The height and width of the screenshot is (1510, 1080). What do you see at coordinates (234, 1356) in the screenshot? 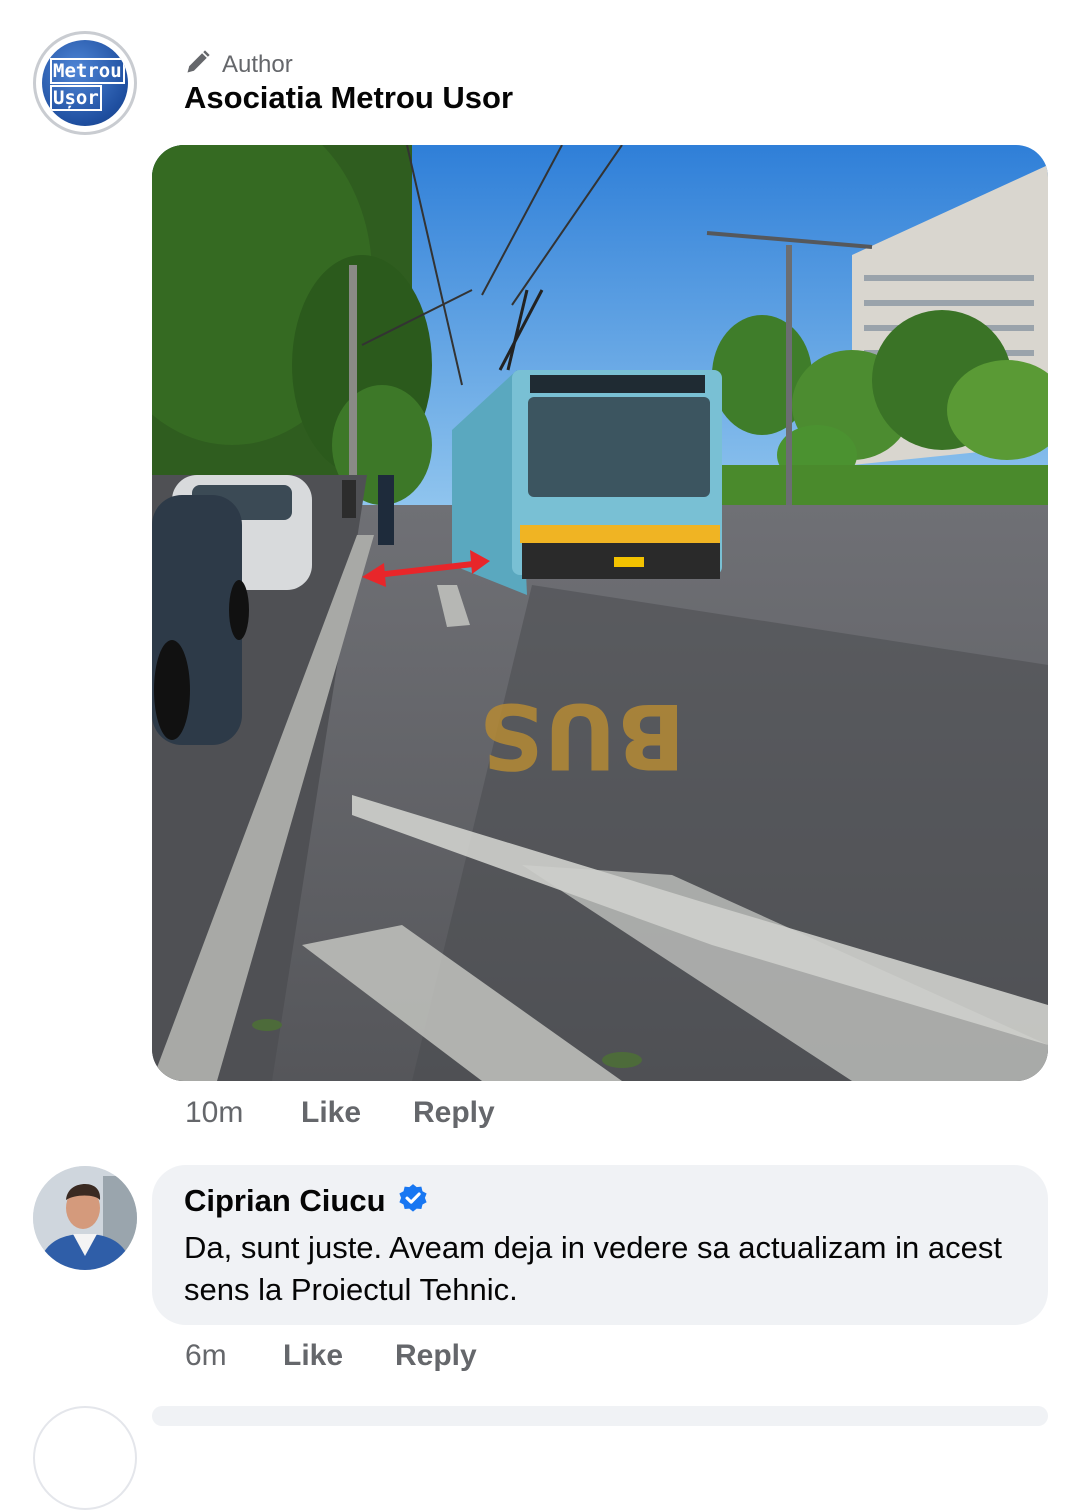
I see `comment-timestamp: 6m` at bounding box center [234, 1356].